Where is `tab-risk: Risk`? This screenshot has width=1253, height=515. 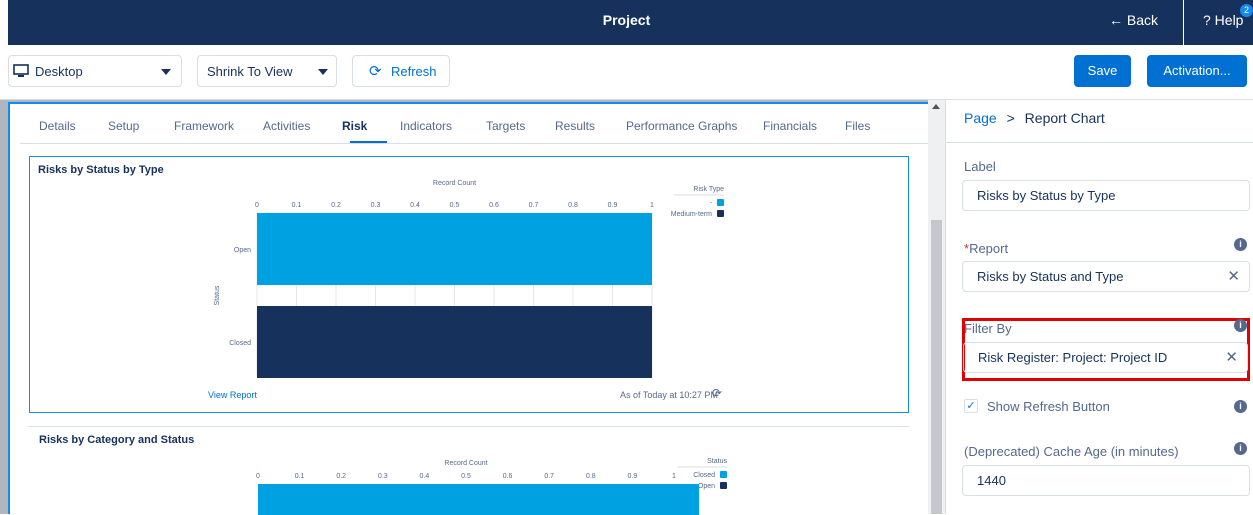
tab-risk: Risk is located at coordinates (354, 126).